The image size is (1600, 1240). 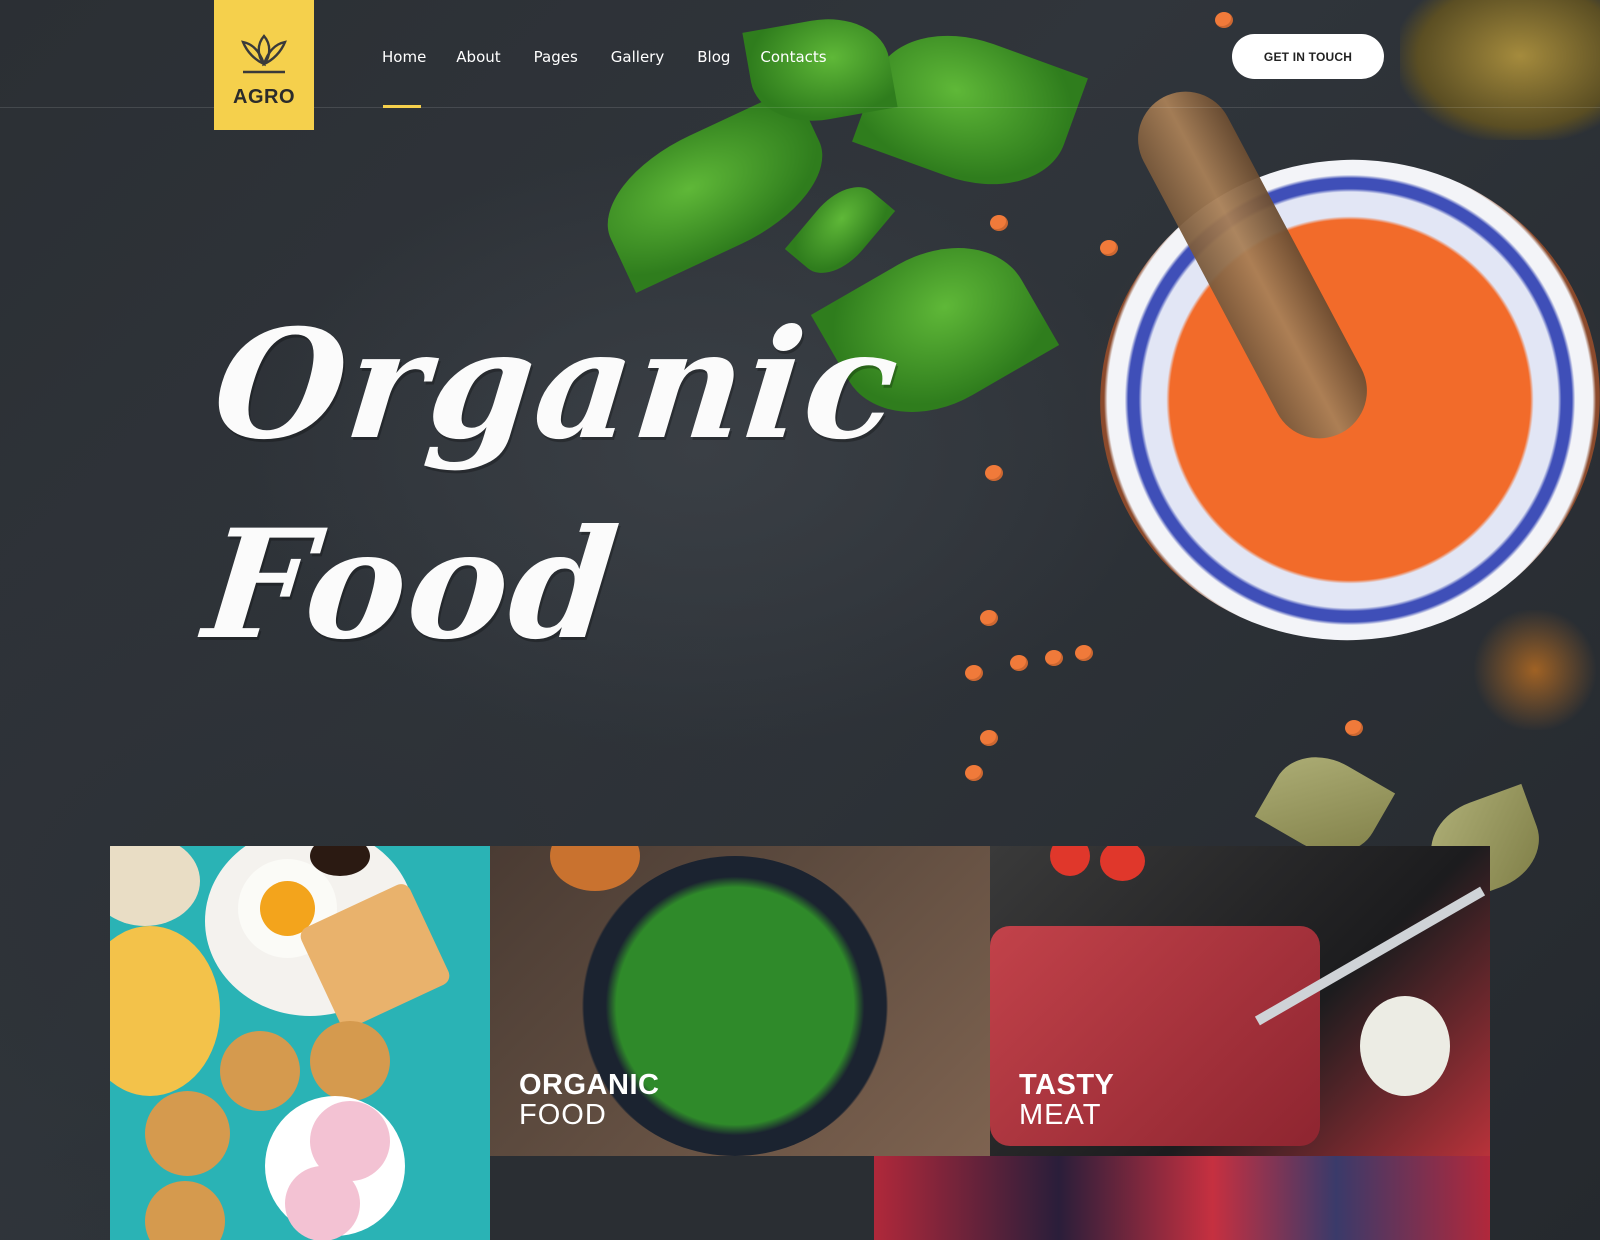 What do you see at coordinates (1182, 1198) in the screenshot?
I see `berries-tile` at bounding box center [1182, 1198].